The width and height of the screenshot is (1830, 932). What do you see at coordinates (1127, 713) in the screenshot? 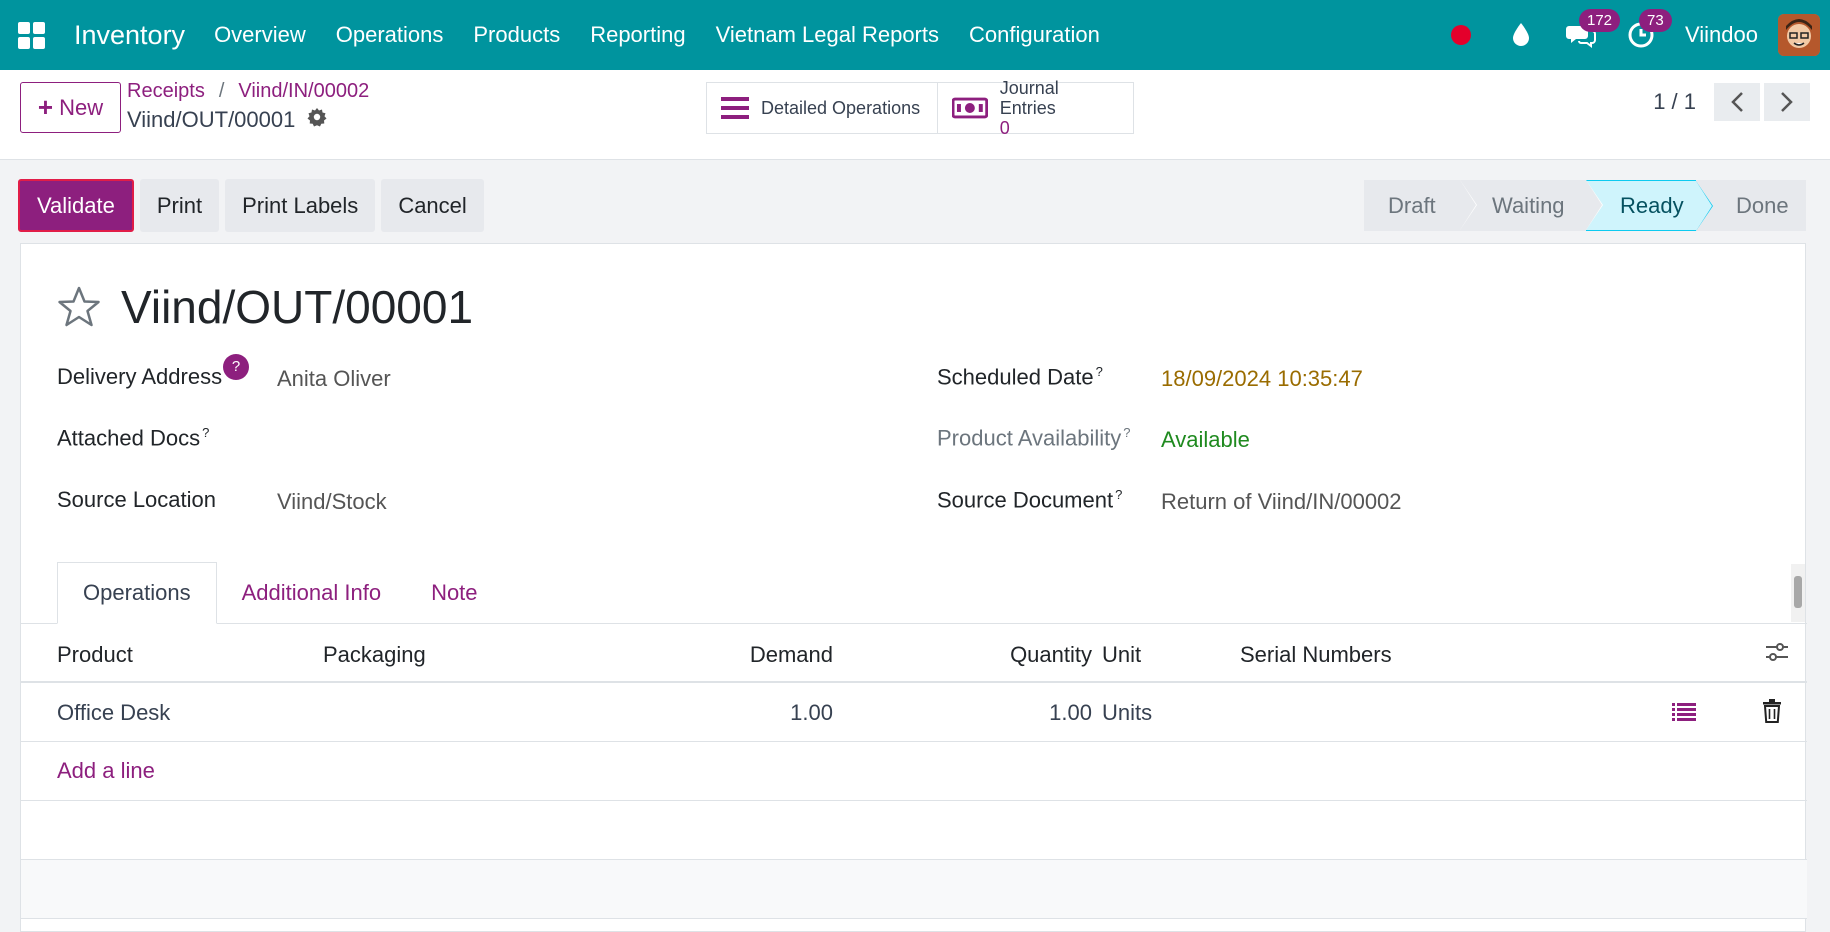
I see `row-unit: Units` at bounding box center [1127, 713].